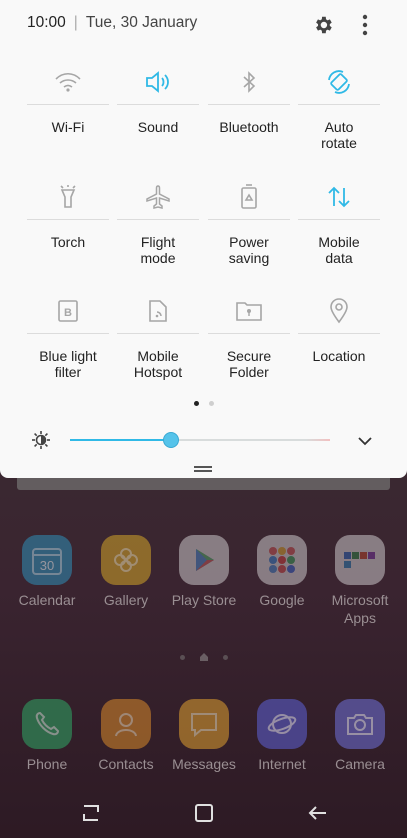 This screenshot has height=838, width=407. Describe the element at coordinates (158, 127) in the screenshot. I see `tile-label: Sound` at that location.